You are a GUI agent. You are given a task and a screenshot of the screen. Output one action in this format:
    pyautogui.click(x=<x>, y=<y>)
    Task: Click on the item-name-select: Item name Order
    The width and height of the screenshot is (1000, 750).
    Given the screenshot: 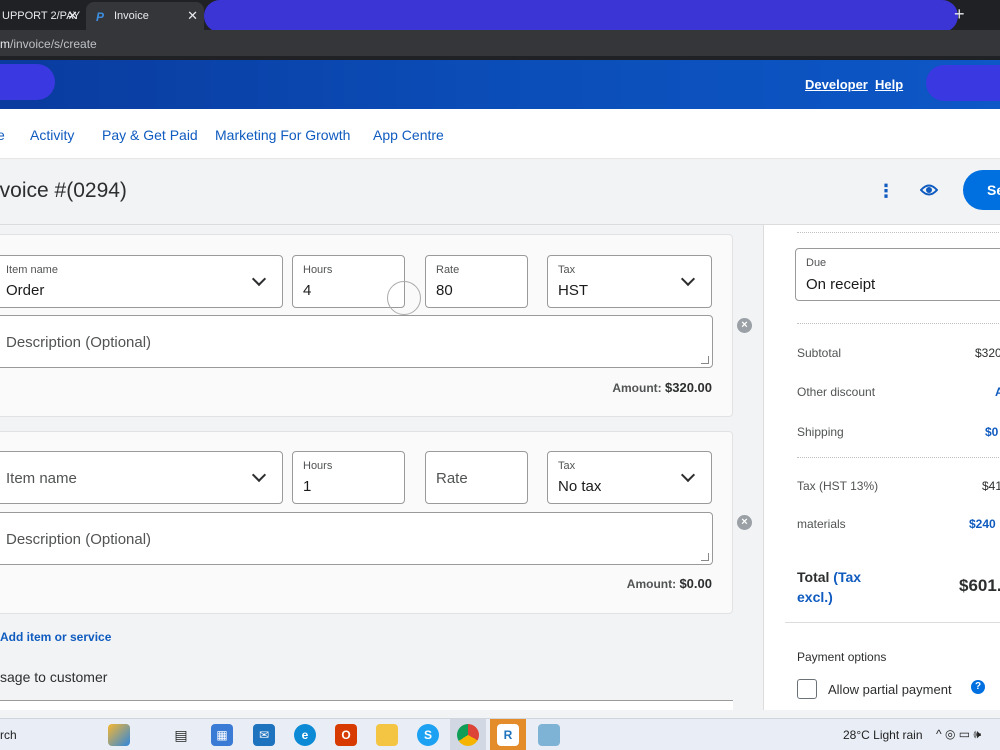 What is the action you would take?
    pyautogui.click(x=141, y=281)
    